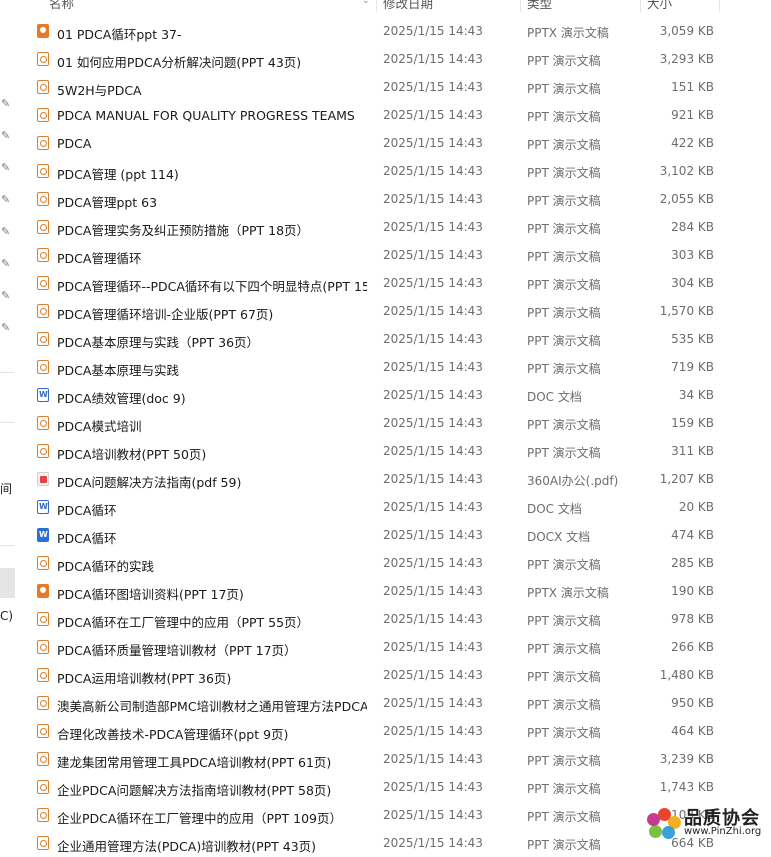 This screenshot has height=857, width=771. I want to click on nav-item-fragment: 间, so click(6, 488).